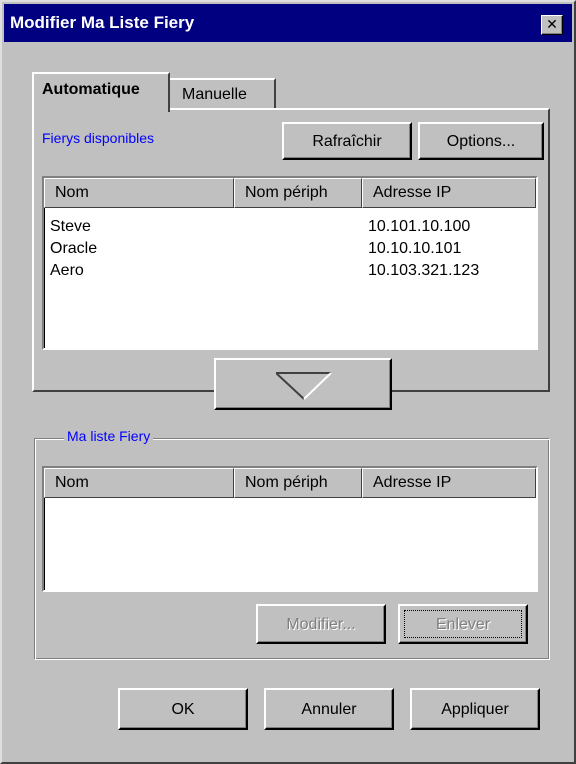 Image resolution: width=576 pixels, height=764 pixels. I want to click on cancel-button: Annuler, so click(329, 709).